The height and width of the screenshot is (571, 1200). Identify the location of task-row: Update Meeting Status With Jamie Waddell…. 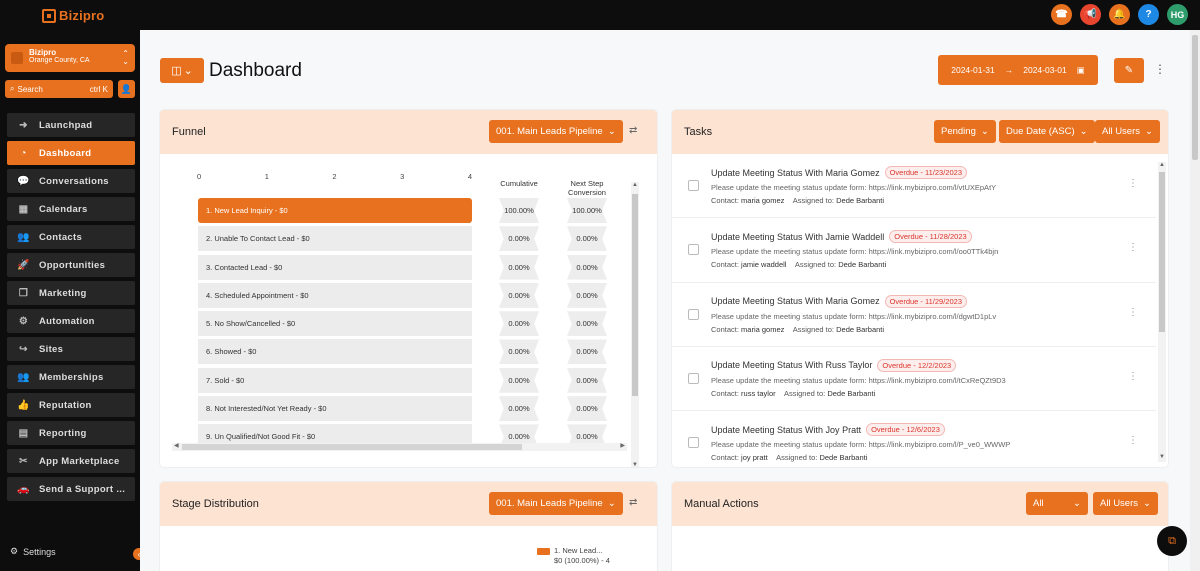
(914, 250).